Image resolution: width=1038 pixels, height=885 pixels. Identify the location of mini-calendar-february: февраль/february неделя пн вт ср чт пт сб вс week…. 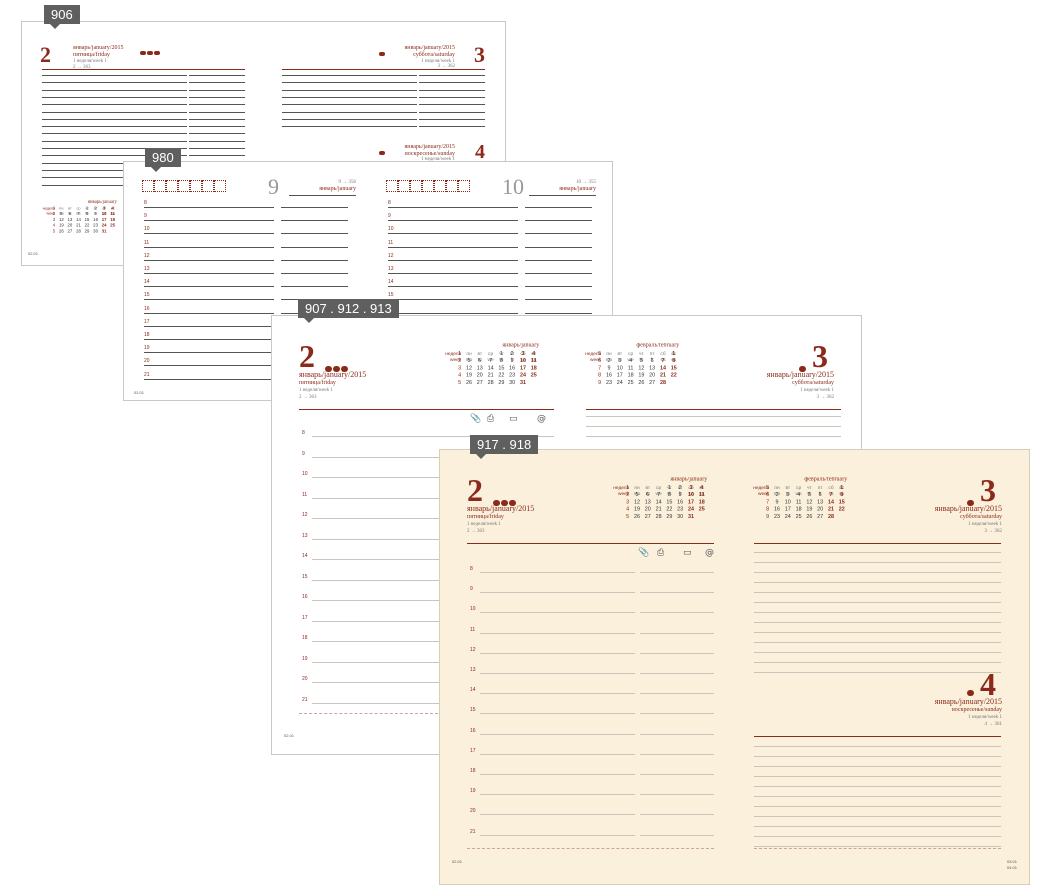
(630, 364).